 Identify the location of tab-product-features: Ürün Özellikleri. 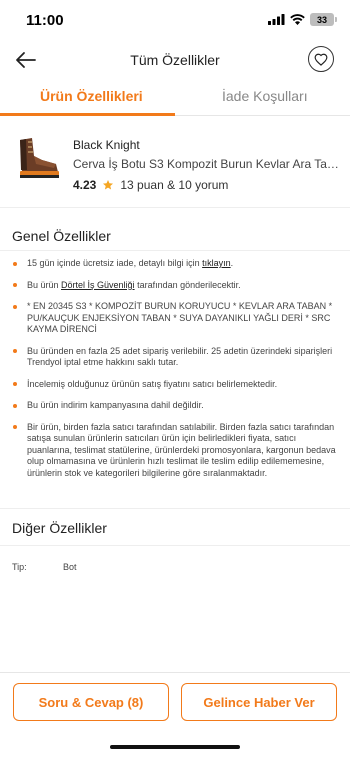
(91, 96).